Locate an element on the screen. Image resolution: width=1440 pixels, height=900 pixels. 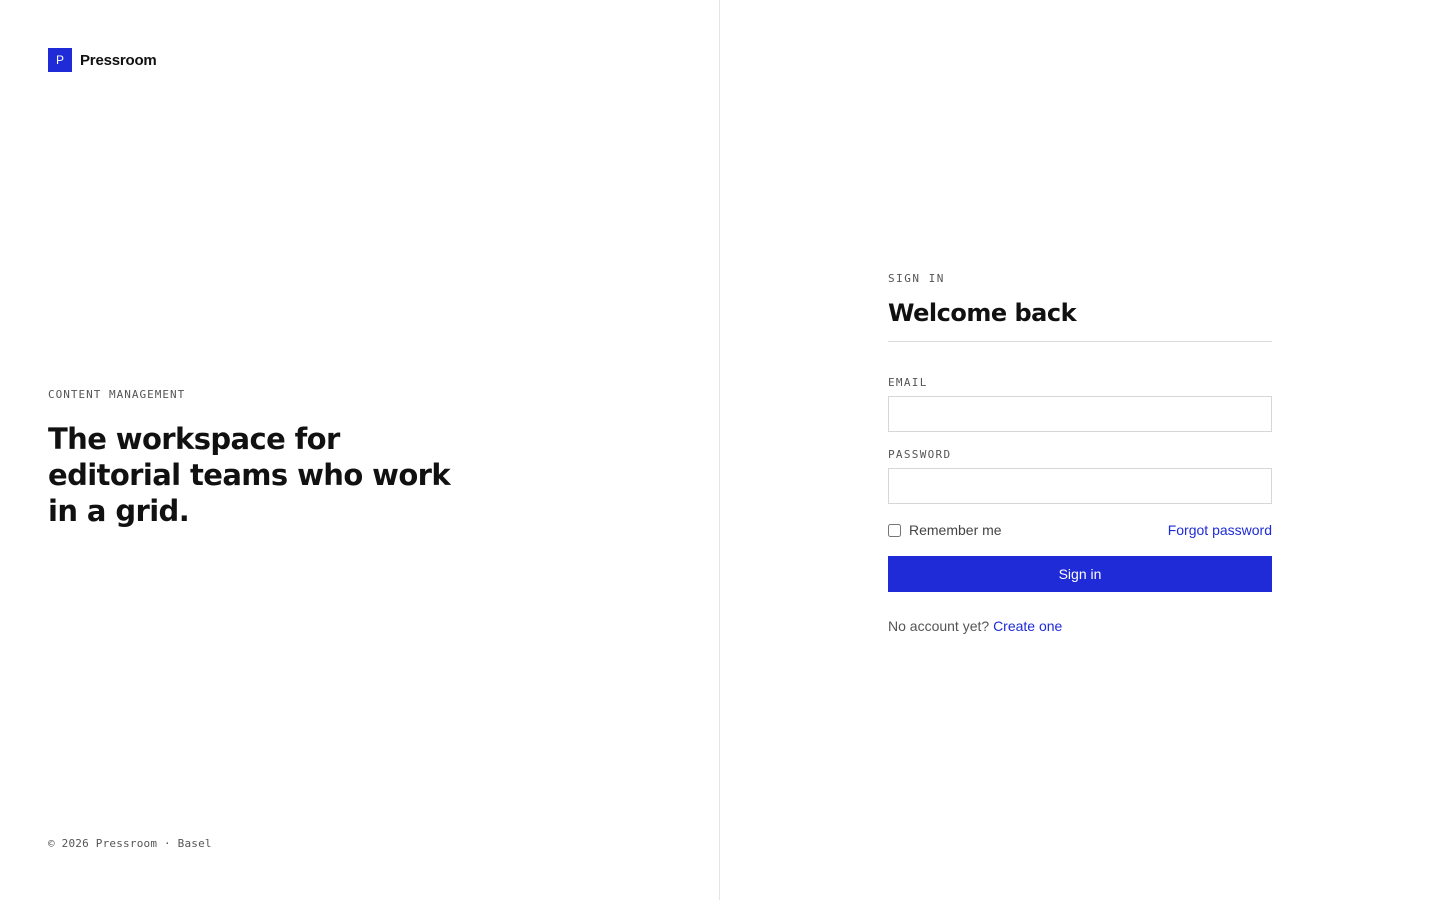
signin-title: Welcome back is located at coordinates (1080, 319).